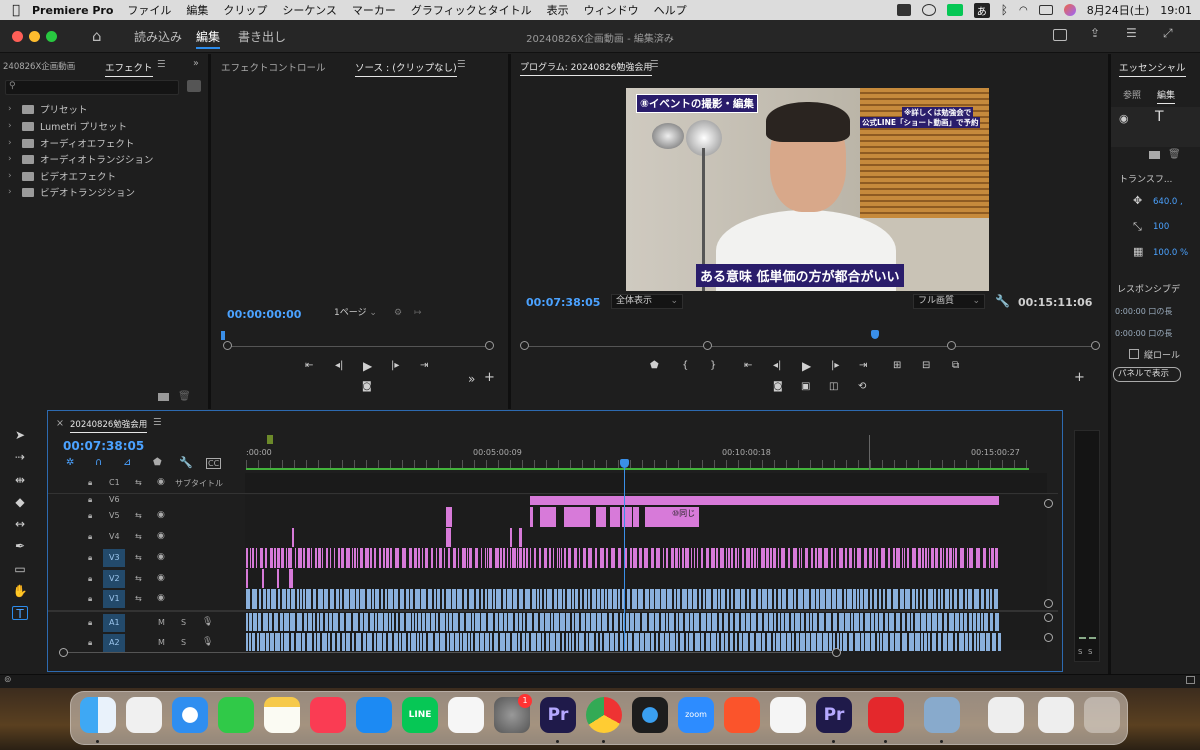  Describe the element at coordinates (1159, 117) in the screenshot. I see `text-layer-icon: T` at that location.